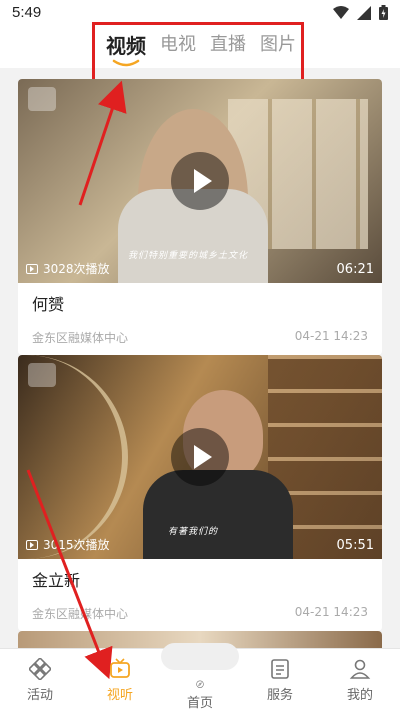 The image size is (400, 711). What do you see at coordinates (200, 575) in the screenshot?
I see `video-title: 金立新` at bounding box center [200, 575].